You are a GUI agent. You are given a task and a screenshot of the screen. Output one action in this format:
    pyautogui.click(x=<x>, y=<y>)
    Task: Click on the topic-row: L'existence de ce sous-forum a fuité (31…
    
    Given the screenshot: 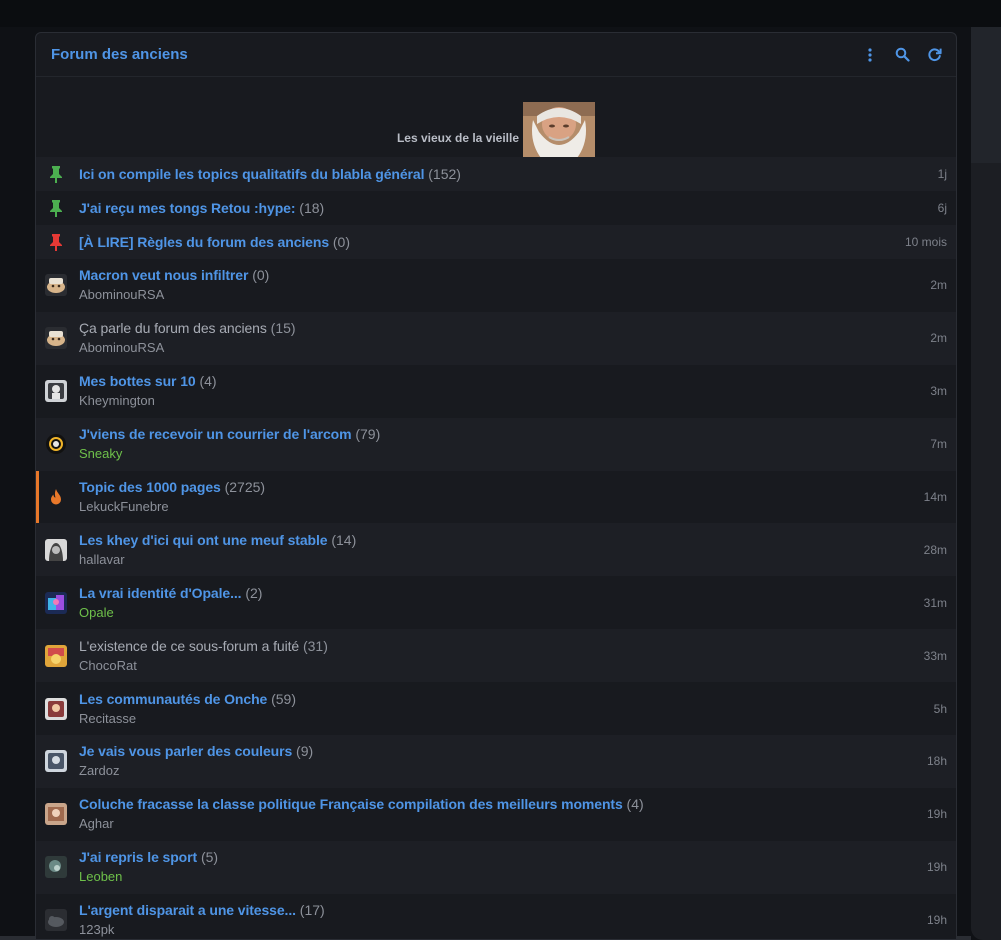 What is the action you would take?
    pyautogui.click(x=496, y=656)
    